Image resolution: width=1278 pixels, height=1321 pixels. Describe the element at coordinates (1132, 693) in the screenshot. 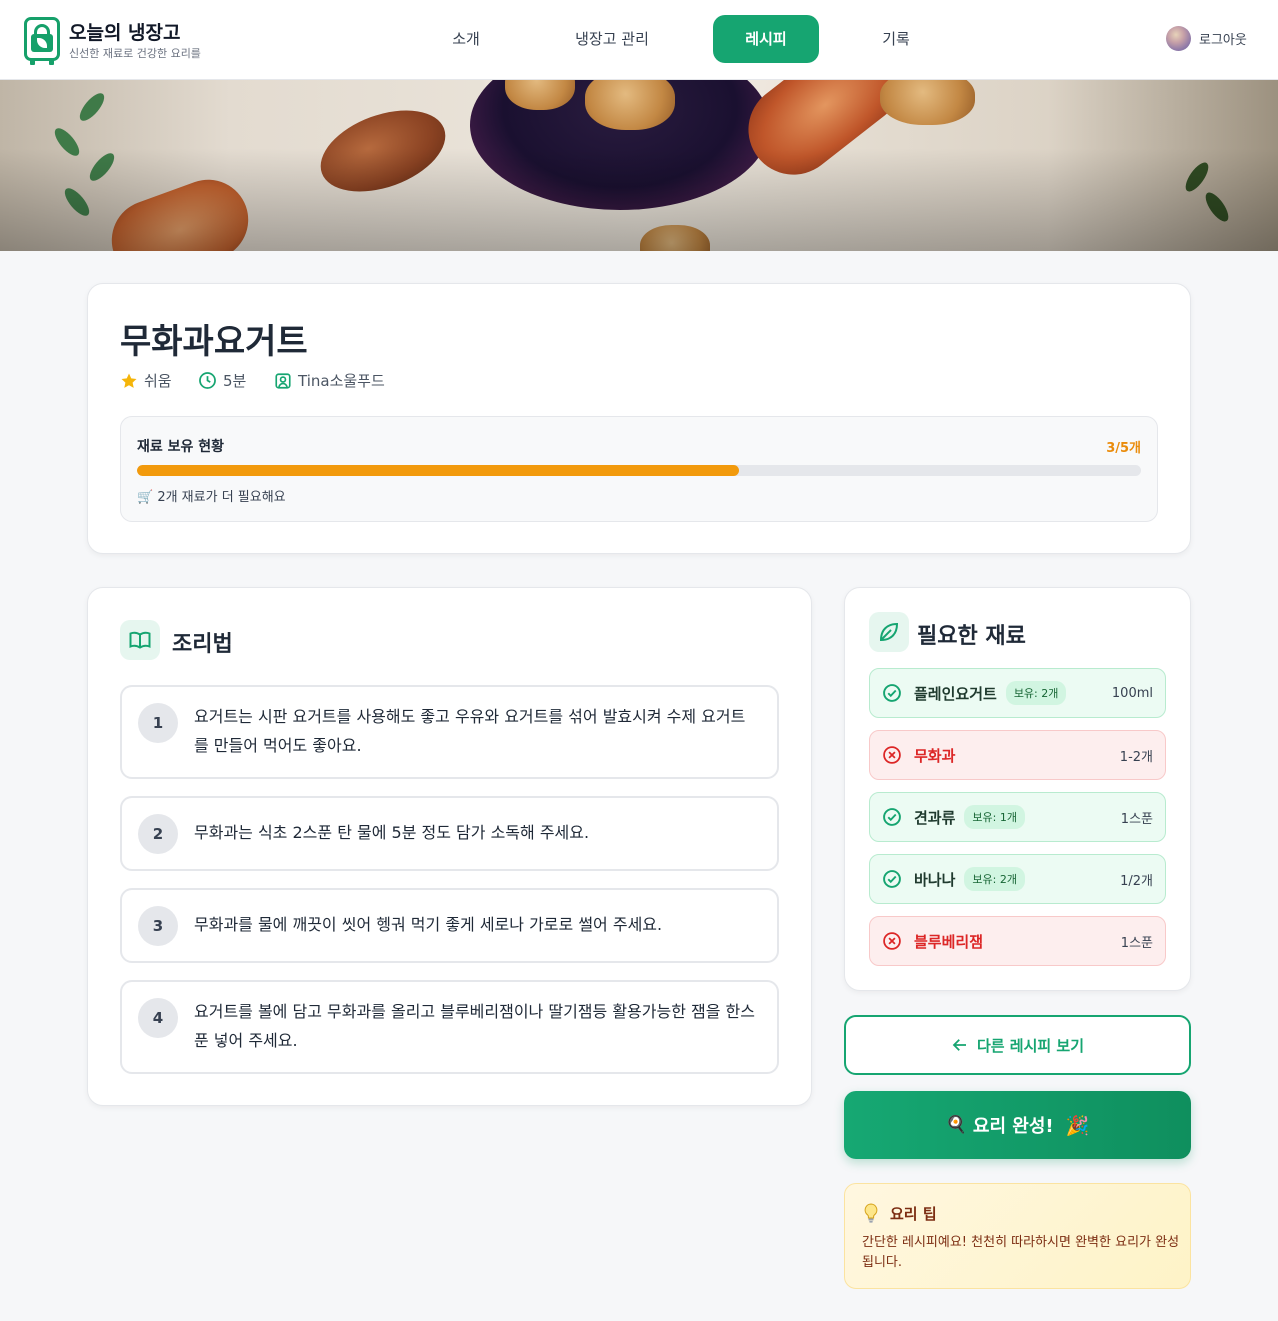

I see `ingredient-amount: 100ml` at that location.